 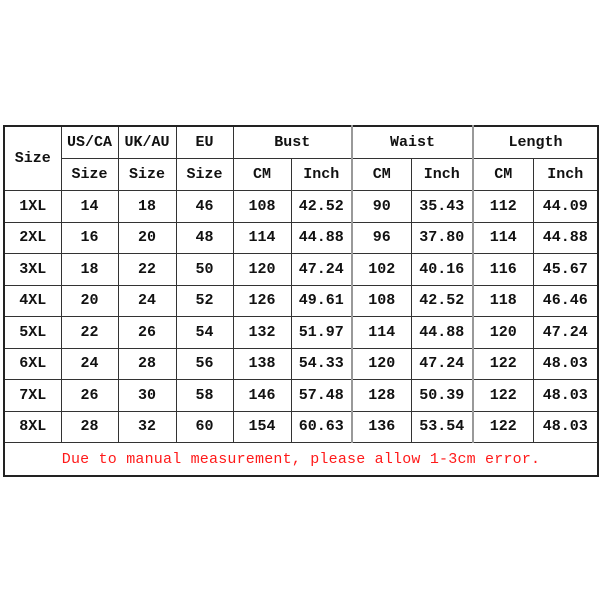 I want to click on size-label-cell: 3XL, so click(x=32, y=269).